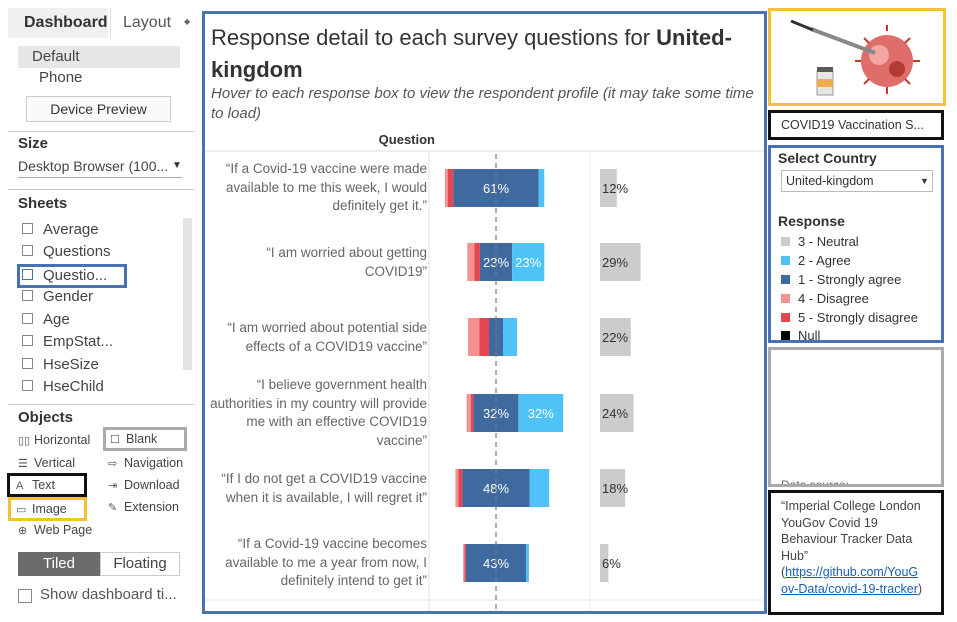  What do you see at coordinates (143, 507) in the screenshot?
I see `object-extension: ✎ Extension` at bounding box center [143, 507].